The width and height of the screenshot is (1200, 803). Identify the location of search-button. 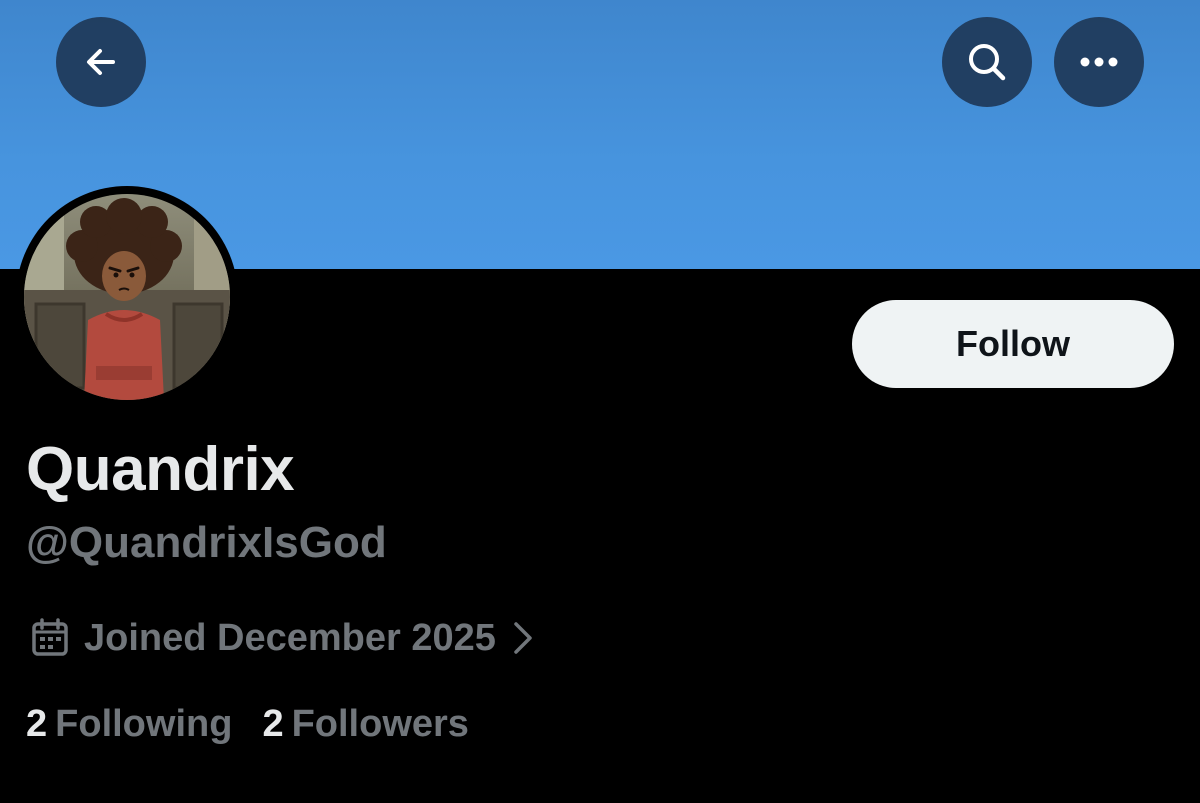
(987, 62).